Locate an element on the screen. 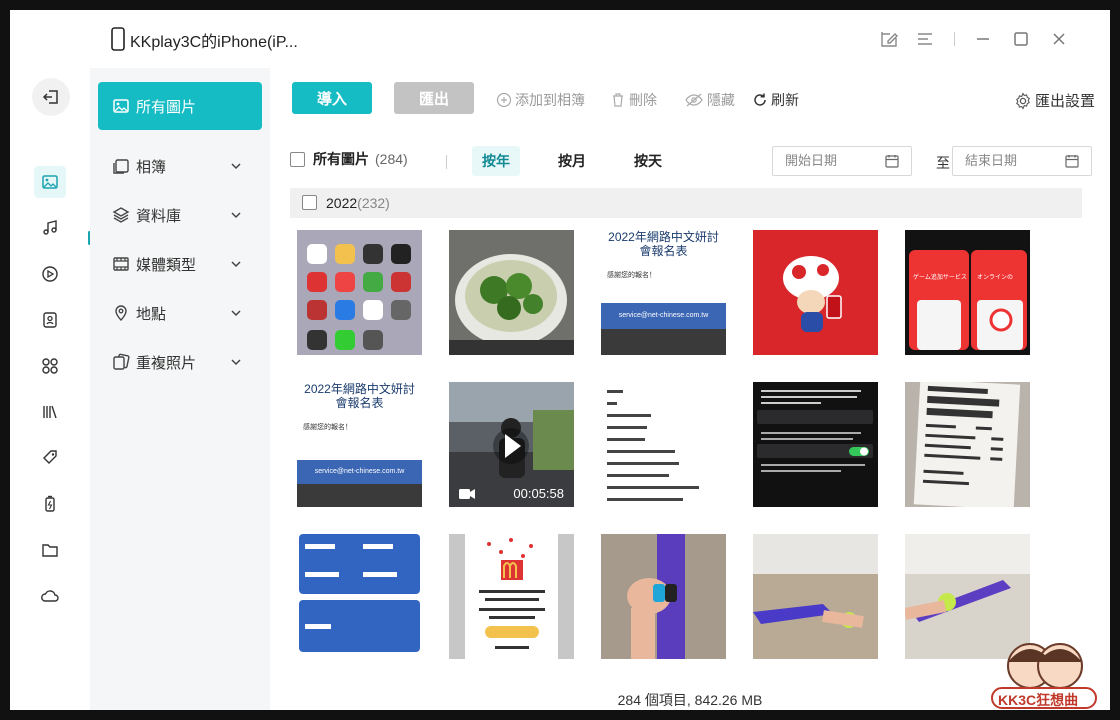 The width and height of the screenshot is (1120, 720). divider is located at coordinates (446, 162).